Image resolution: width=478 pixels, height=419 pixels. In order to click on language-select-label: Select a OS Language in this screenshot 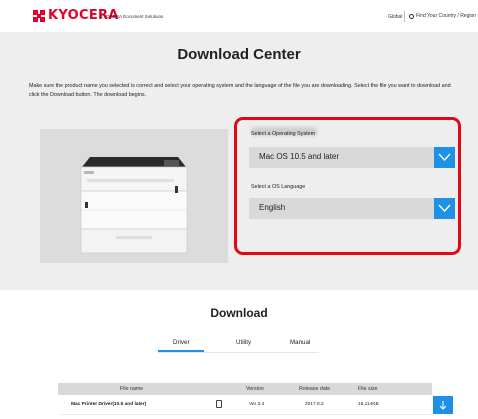, I will do `click(278, 187)`.